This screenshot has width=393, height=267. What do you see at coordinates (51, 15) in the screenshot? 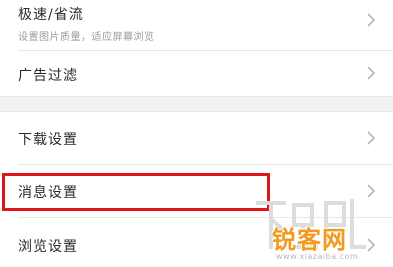
I see `settings-item-label: 极速/省流` at bounding box center [51, 15].